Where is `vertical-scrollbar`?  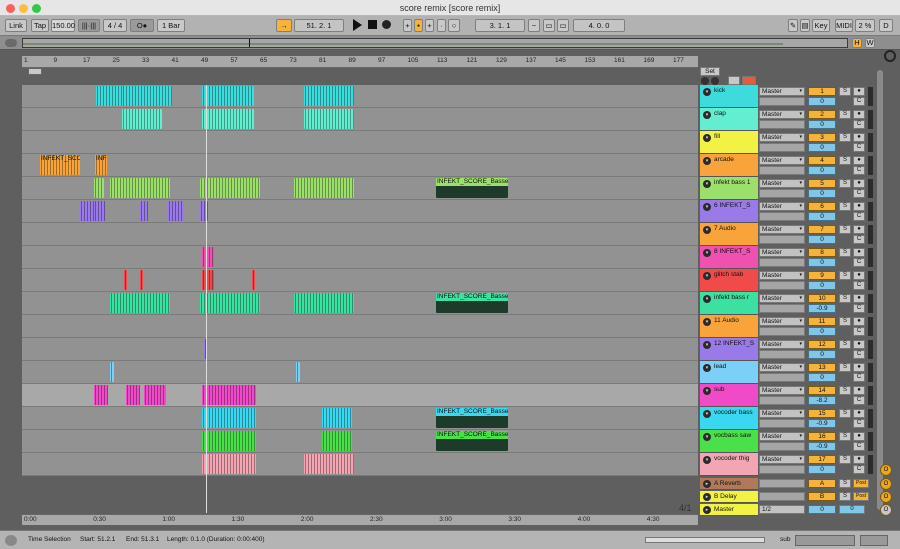
vertical-scrollbar is located at coordinates (880, 290).